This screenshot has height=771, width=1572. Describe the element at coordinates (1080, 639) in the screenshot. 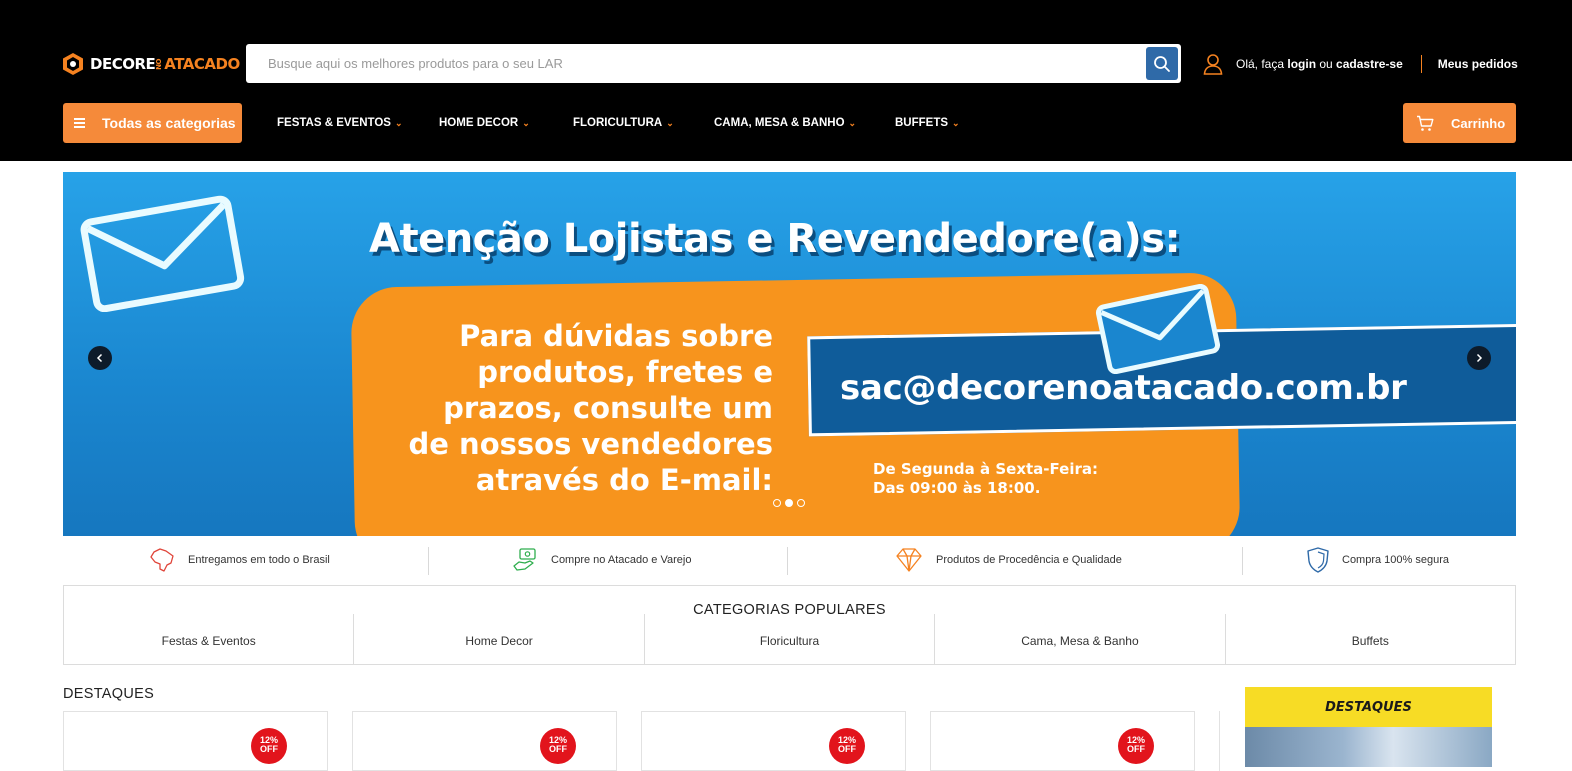

I see `popular-category-cama-mesa-banho: Cama, Mesa & Banho` at that location.